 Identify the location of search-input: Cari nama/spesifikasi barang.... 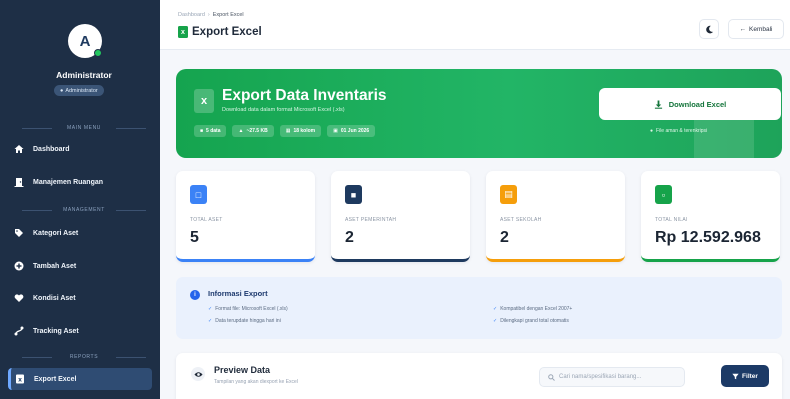
(612, 377).